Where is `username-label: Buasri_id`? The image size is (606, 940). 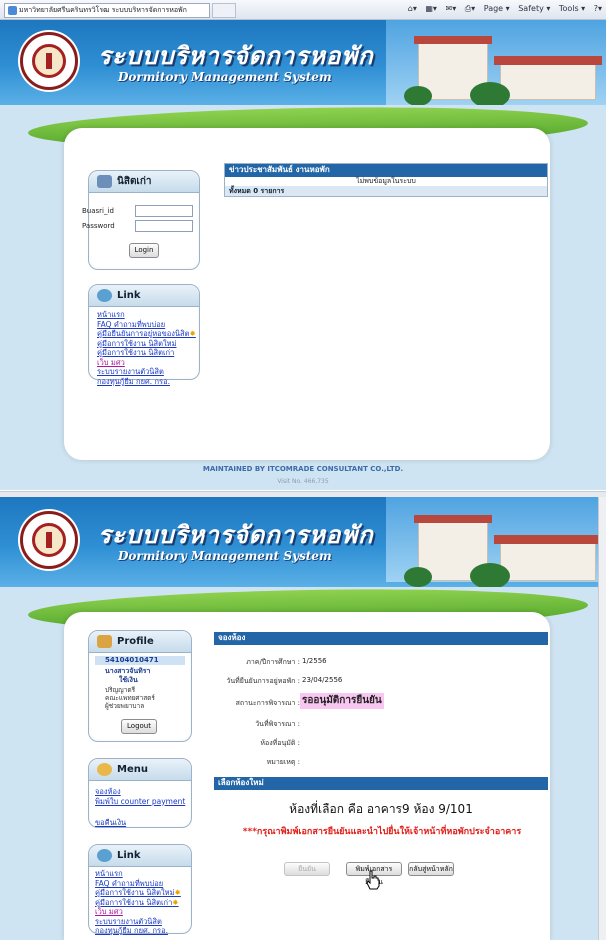
username-label: Buasri_id is located at coordinates (98, 211).